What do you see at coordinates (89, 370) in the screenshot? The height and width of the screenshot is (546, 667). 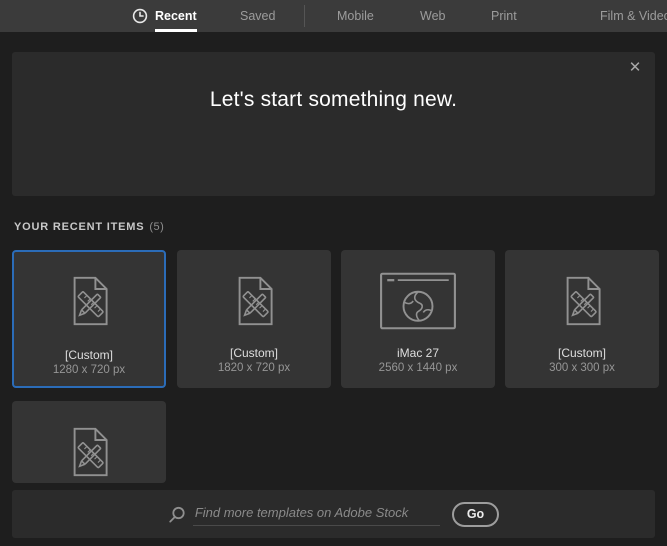 I see `card-dimensions: 1280 x 720 px` at bounding box center [89, 370].